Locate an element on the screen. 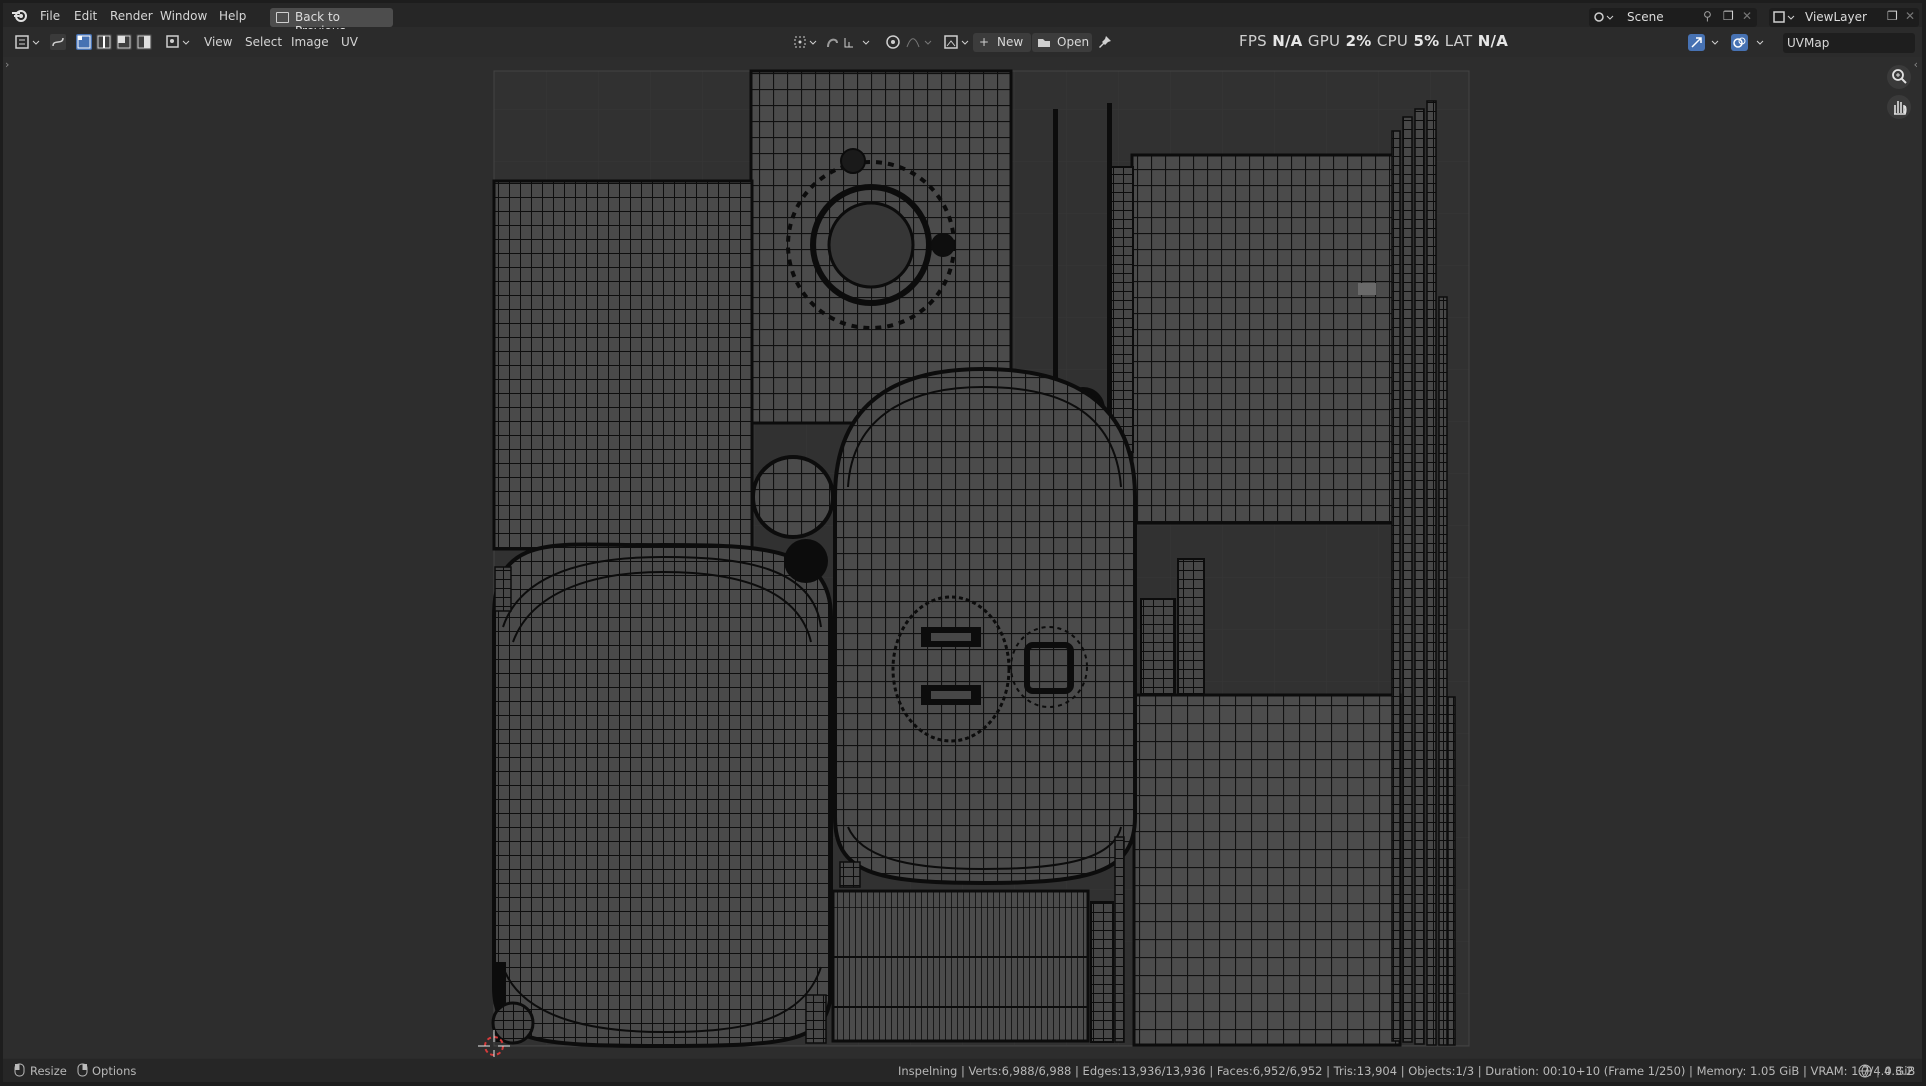 This screenshot has height=1086, width=1926. image-browse-icon is located at coordinates (957, 42).